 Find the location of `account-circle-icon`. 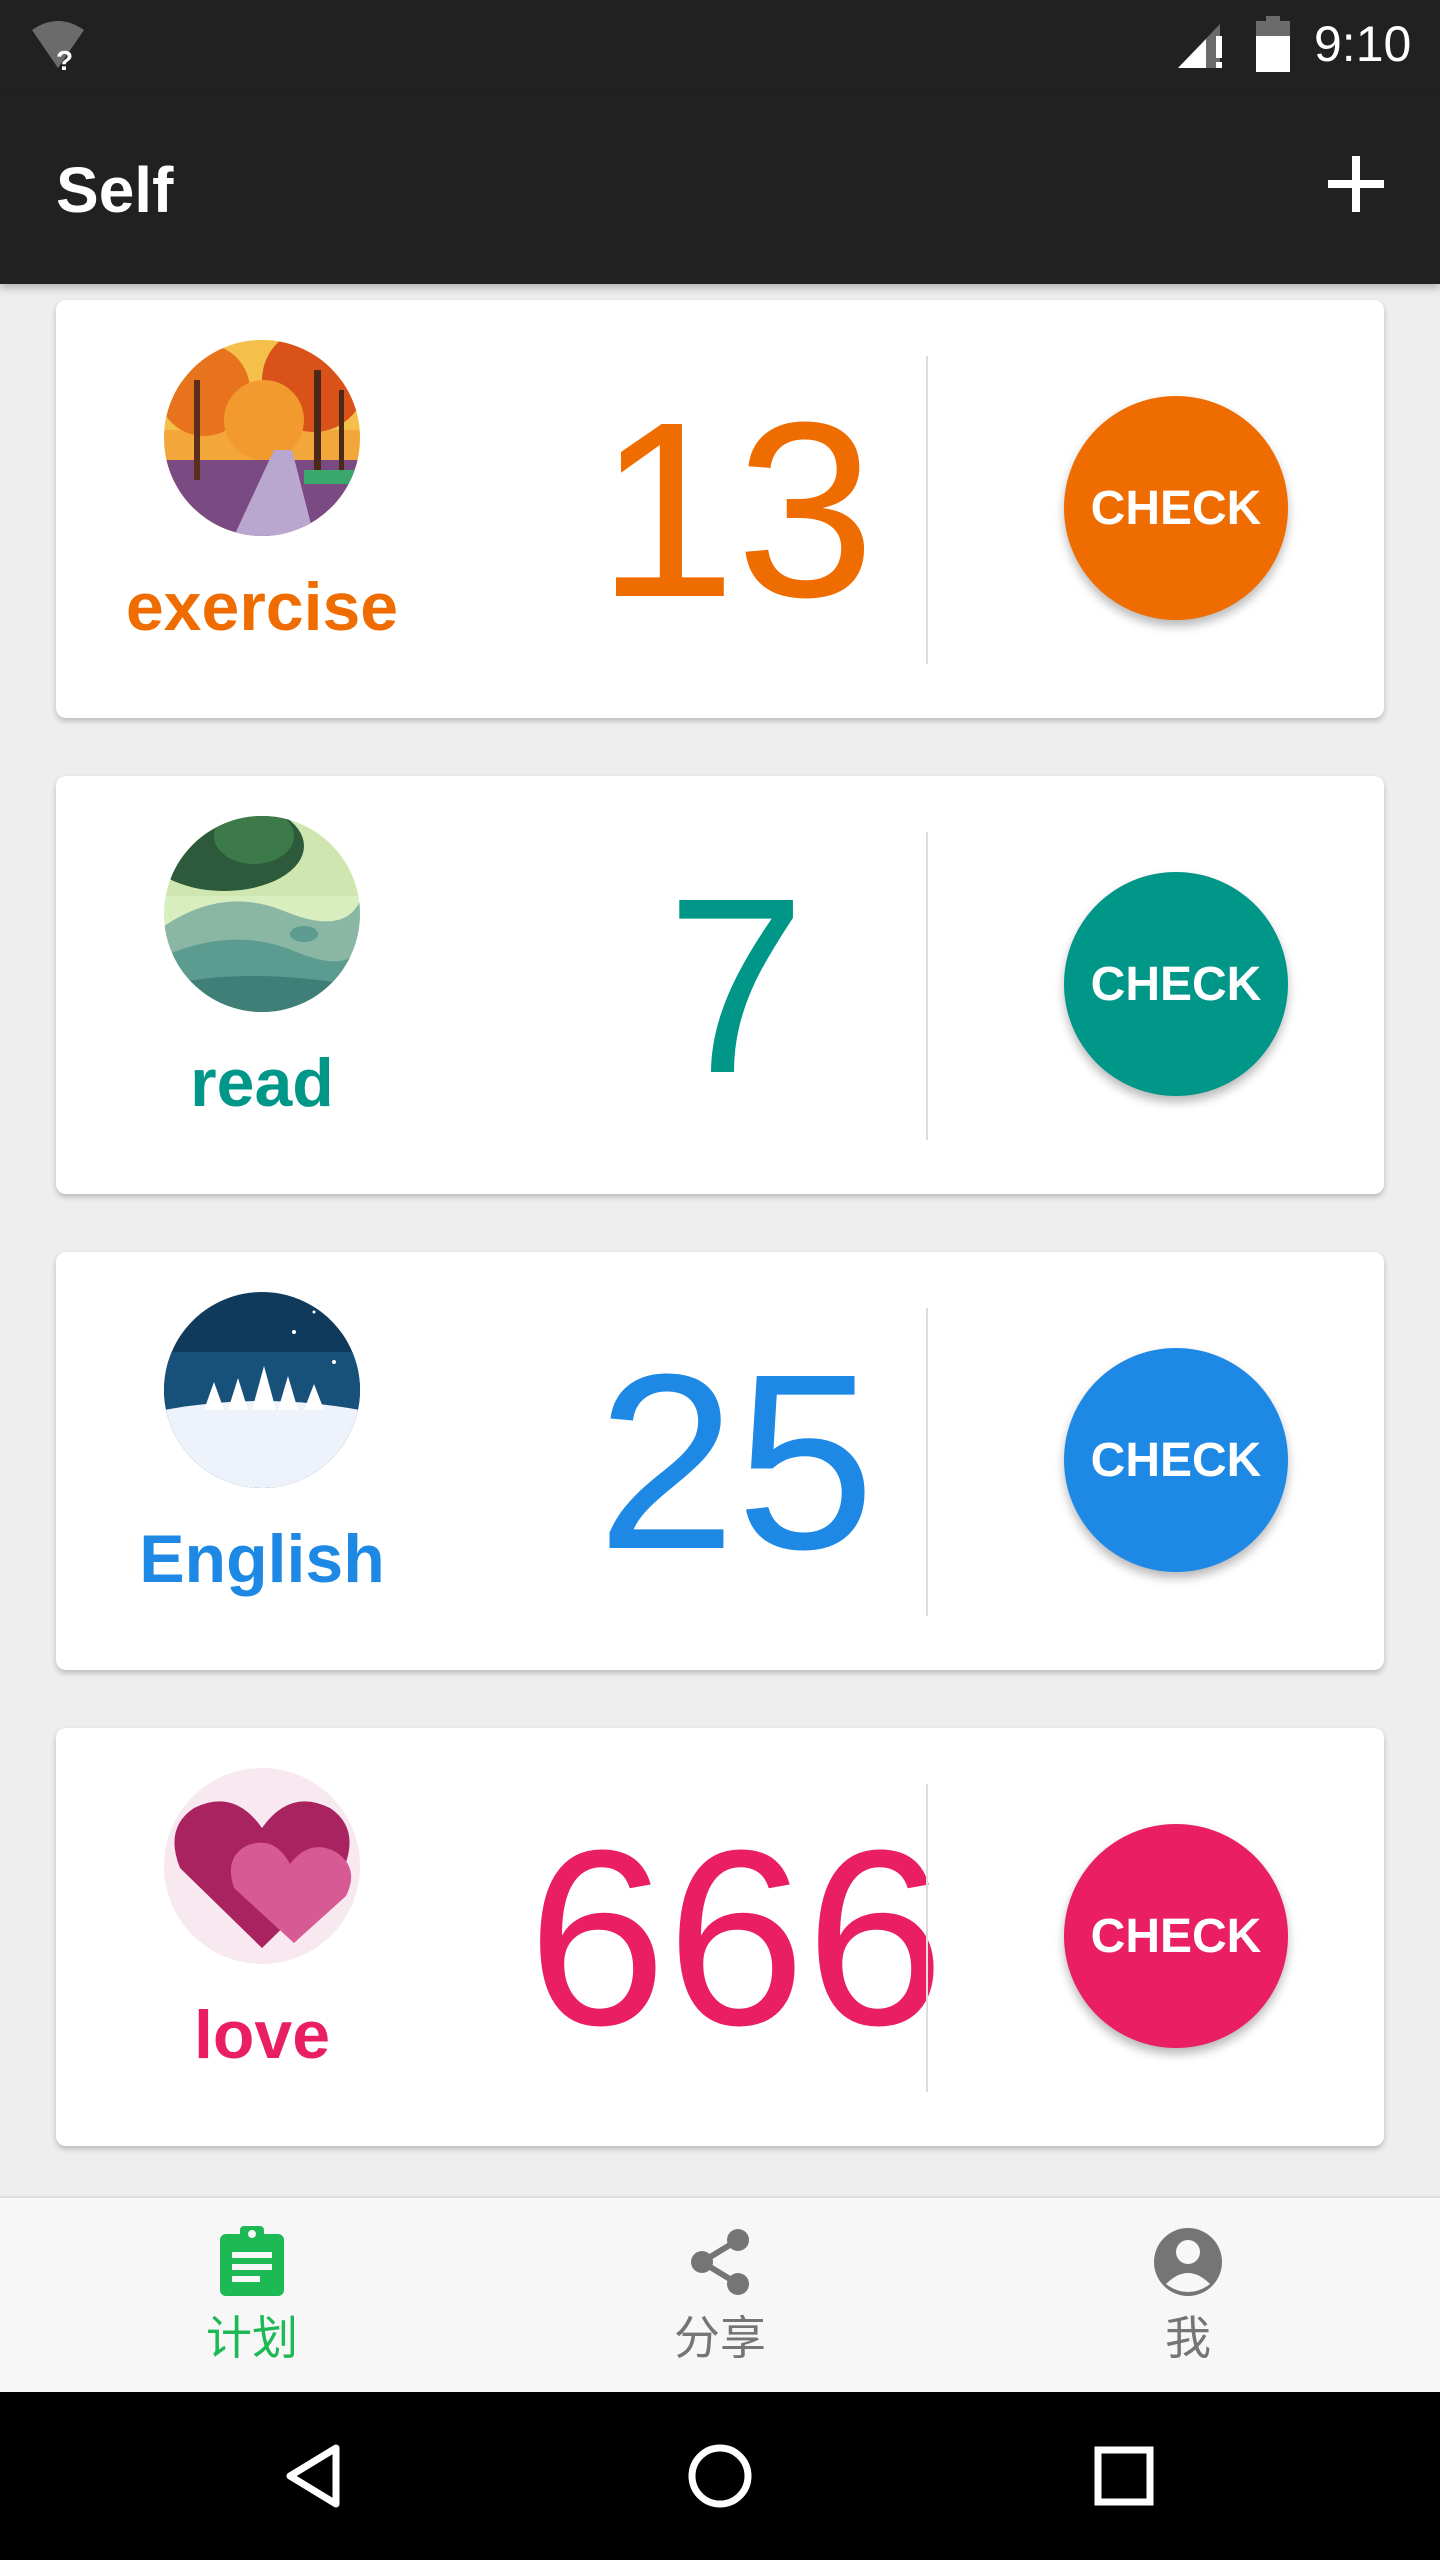

account-circle-icon is located at coordinates (1188, 2262).